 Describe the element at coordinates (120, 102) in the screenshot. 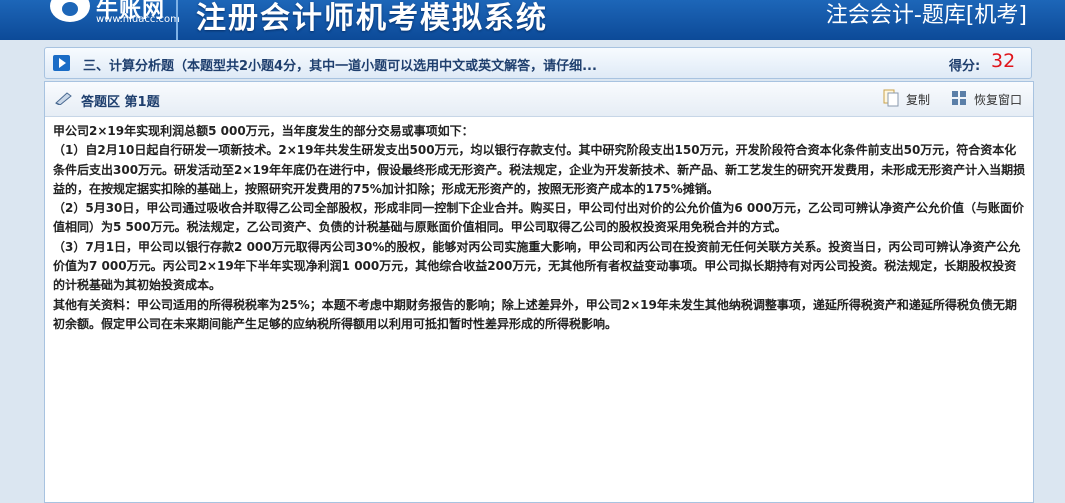

I see `answer-area-title: 答题区 第1题` at that location.